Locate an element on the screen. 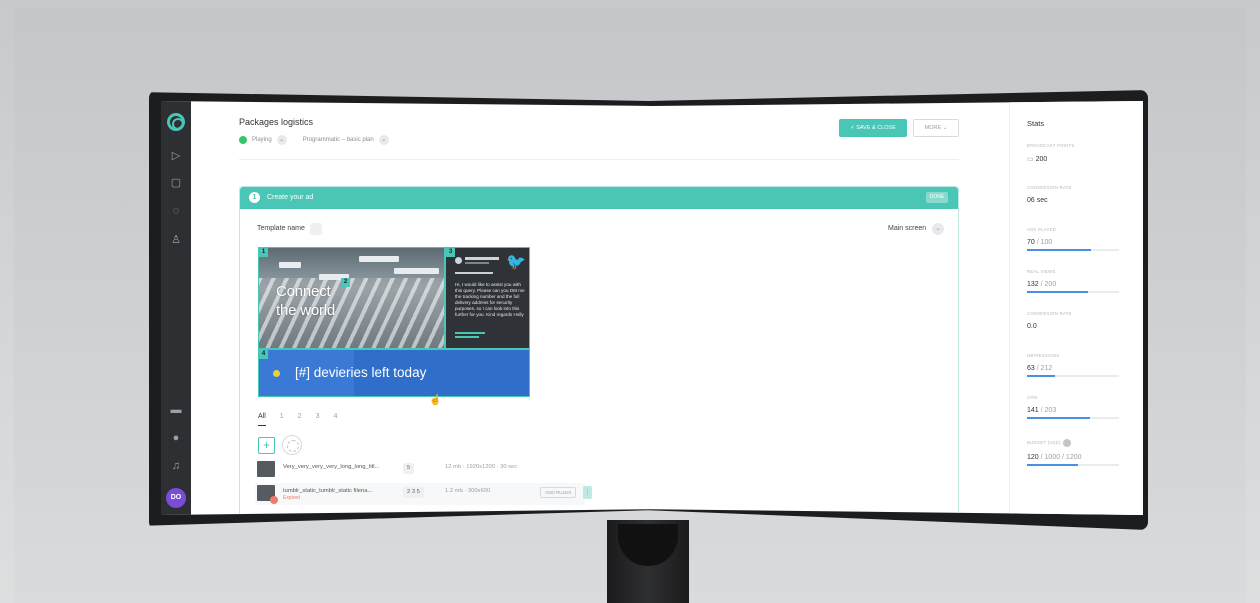  tab-2: 2 is located at coordinates (300, 419).